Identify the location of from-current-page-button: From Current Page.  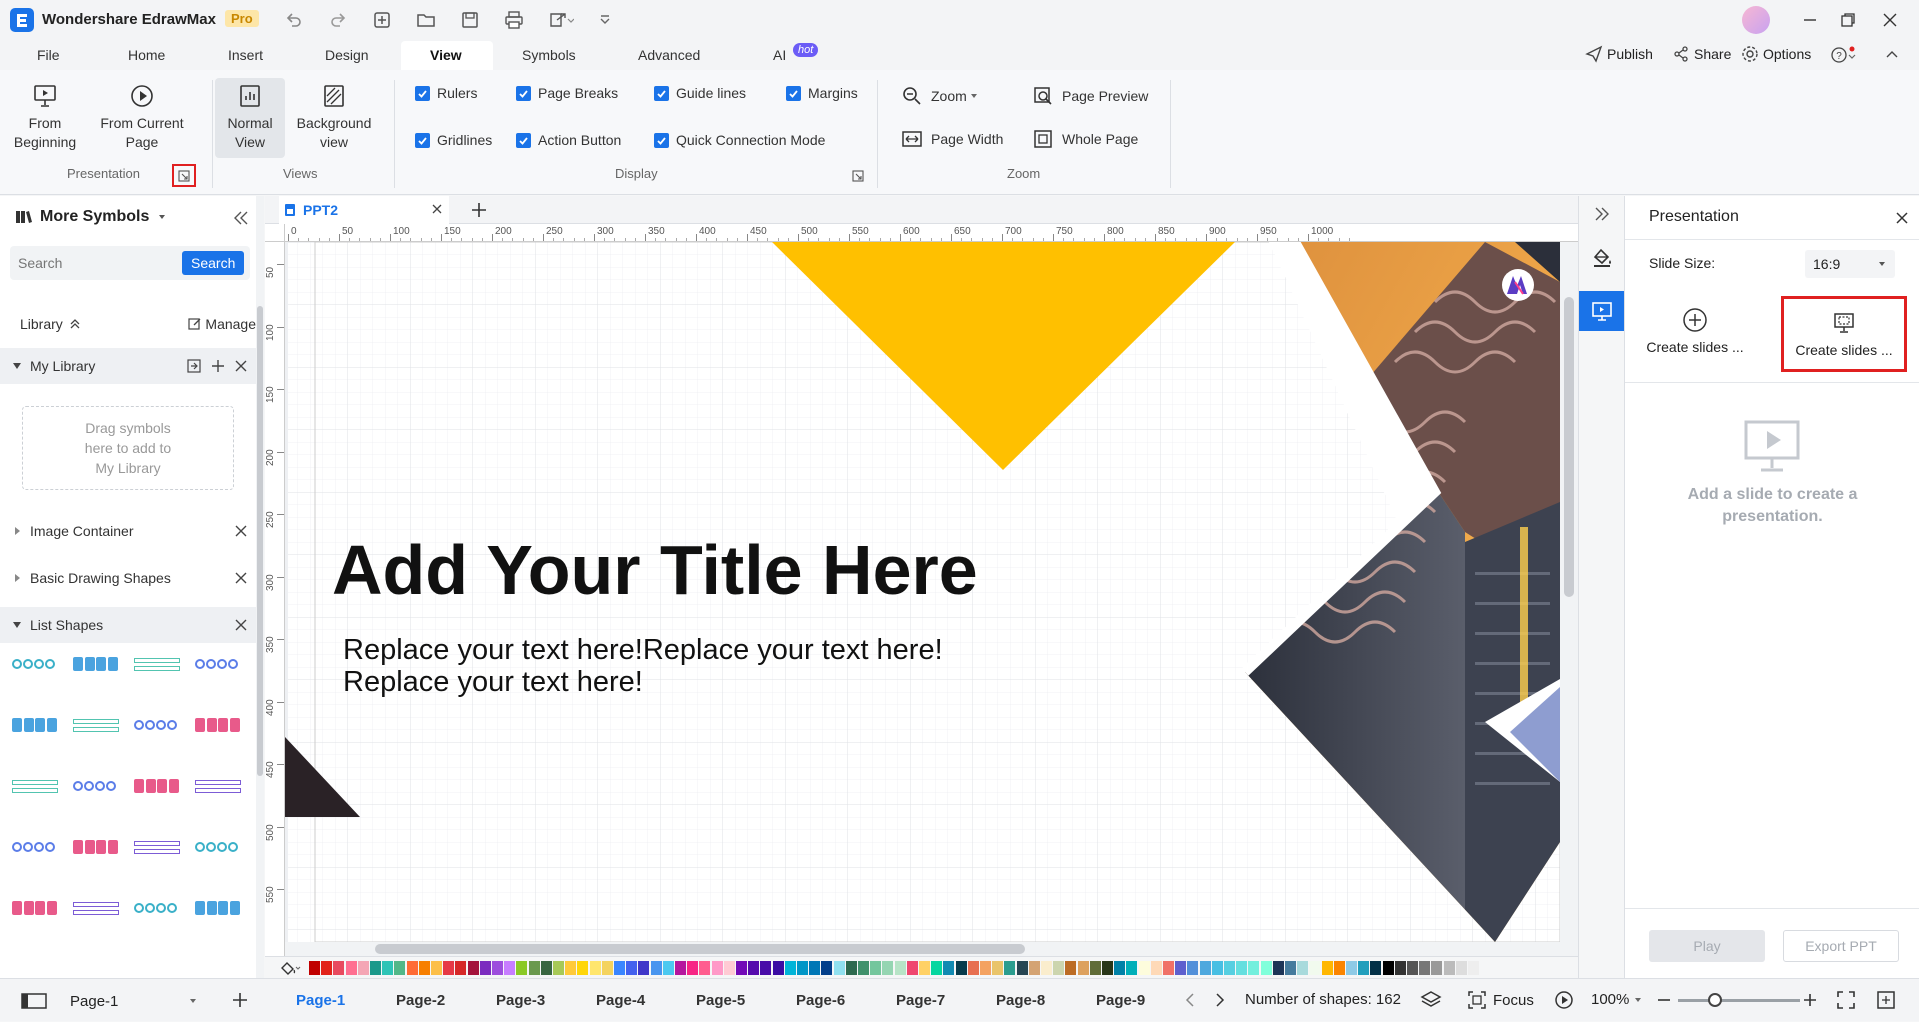
(142, 117).